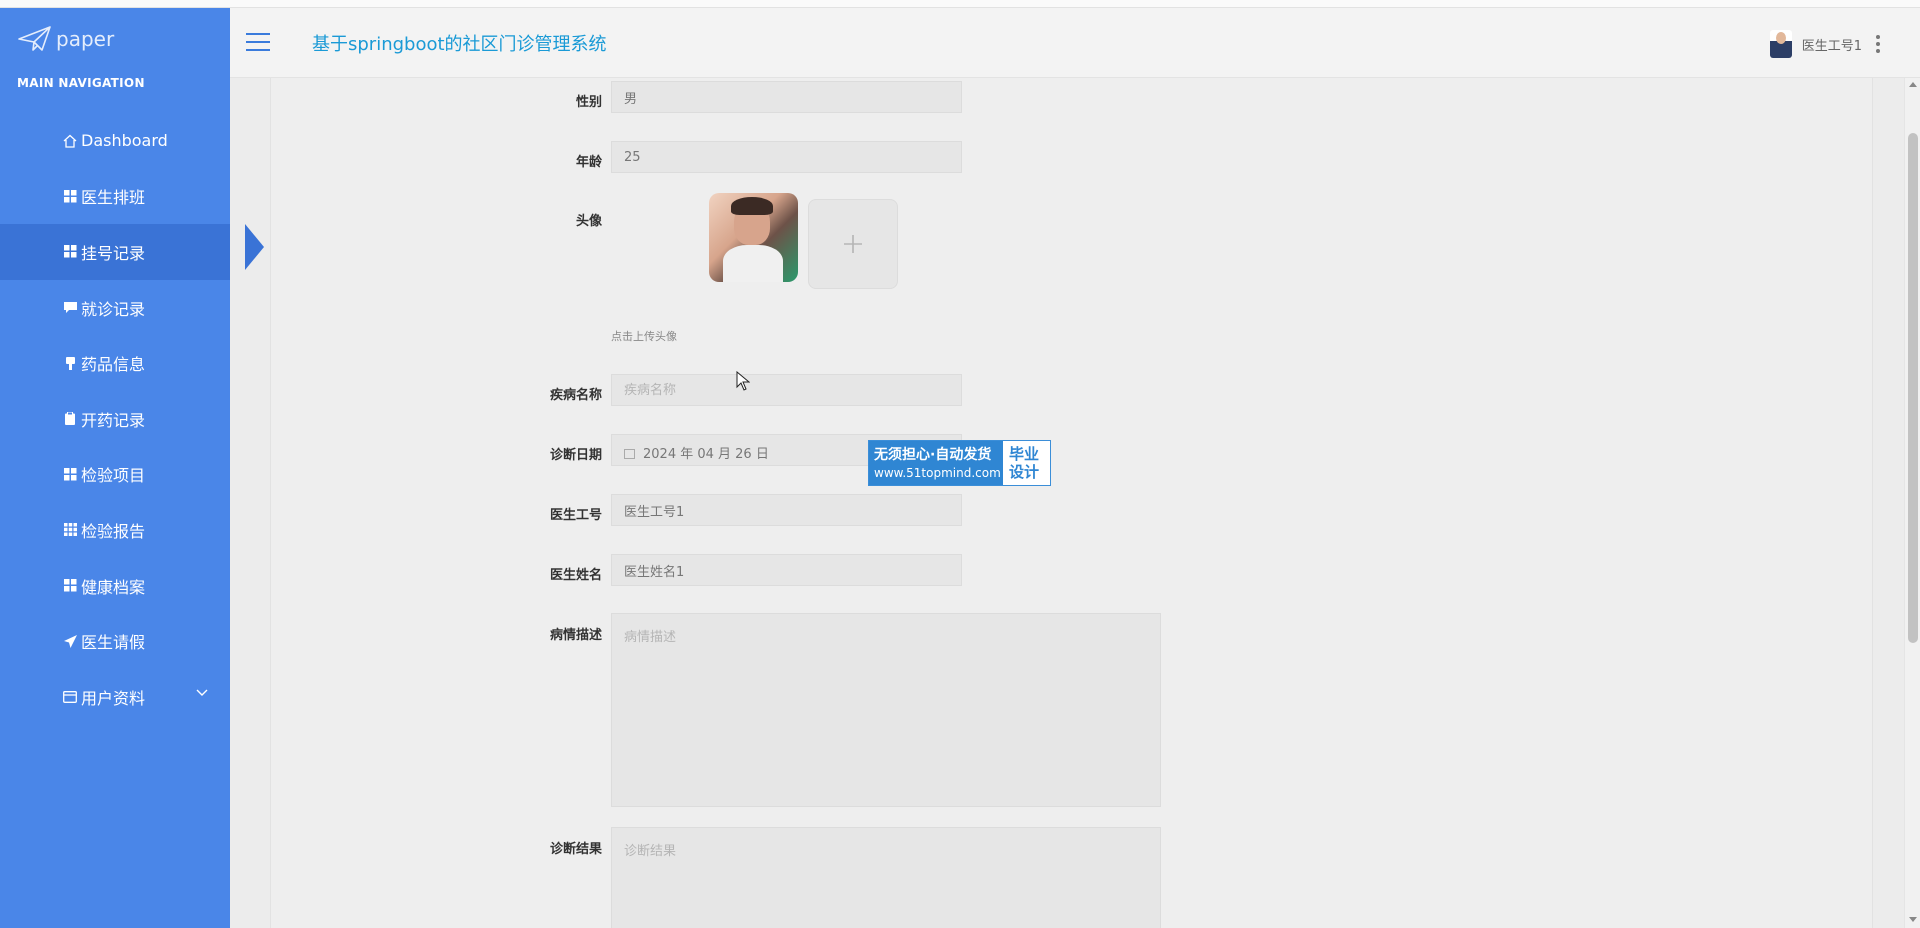 The height and width of the screenshot is (928, 1920). I want to click on page-scrollbar, so click(1912, 503).